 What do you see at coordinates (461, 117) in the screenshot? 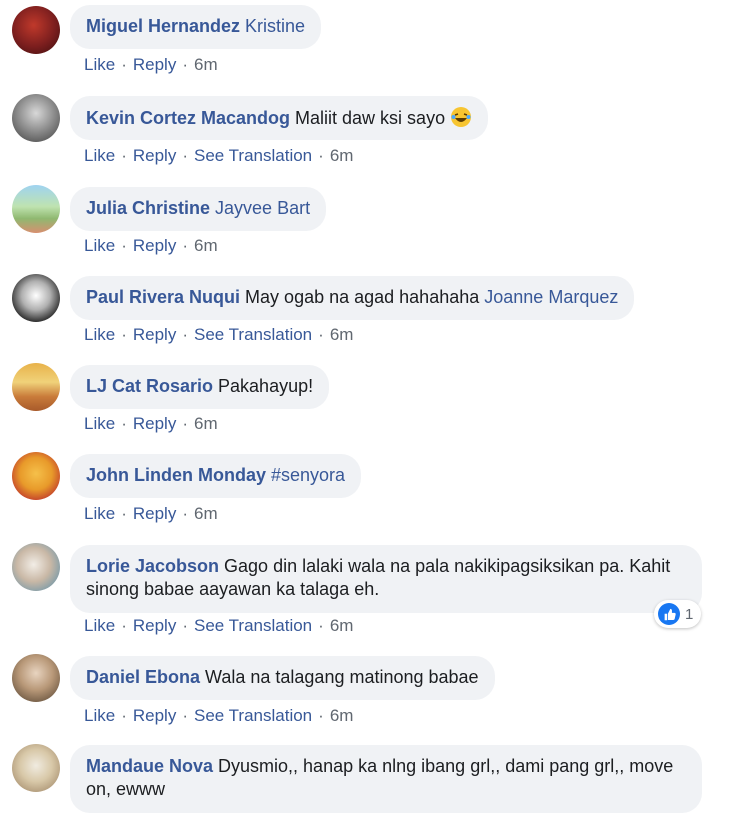
I see `laughing-tears-emoji` at bounding box center [461, 117].